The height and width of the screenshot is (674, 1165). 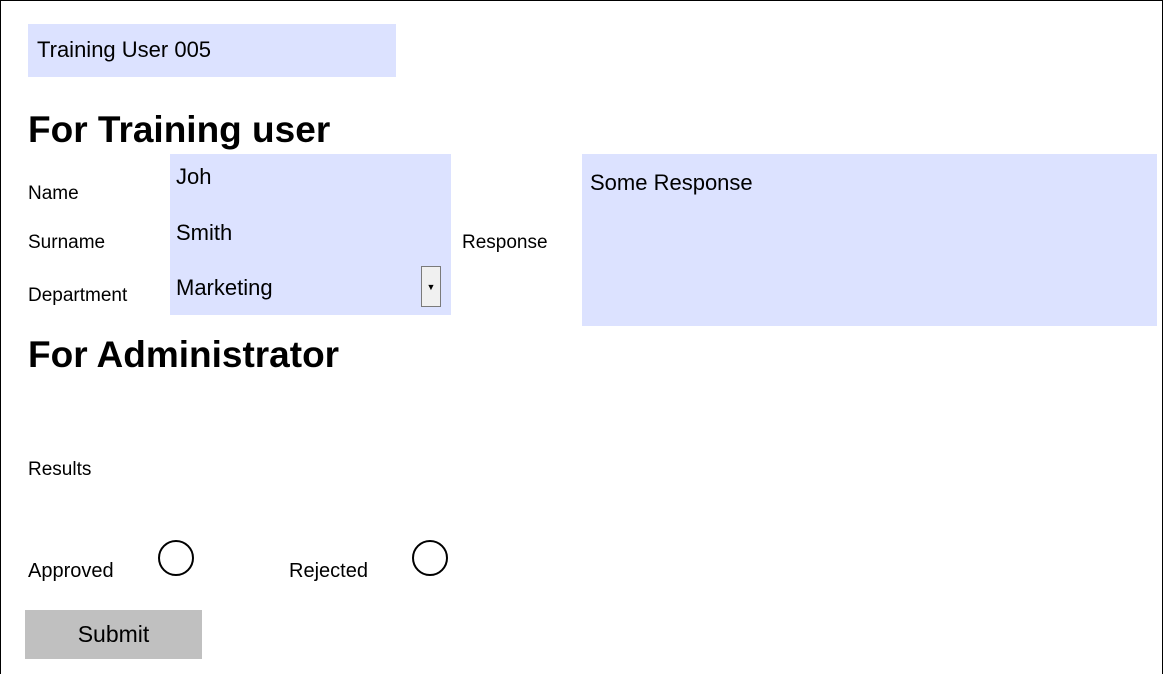 What do you see at coordinates (328, 571) in the screenshot?
I see `rejected-label: Rejected` at bounding box center [328, 571].